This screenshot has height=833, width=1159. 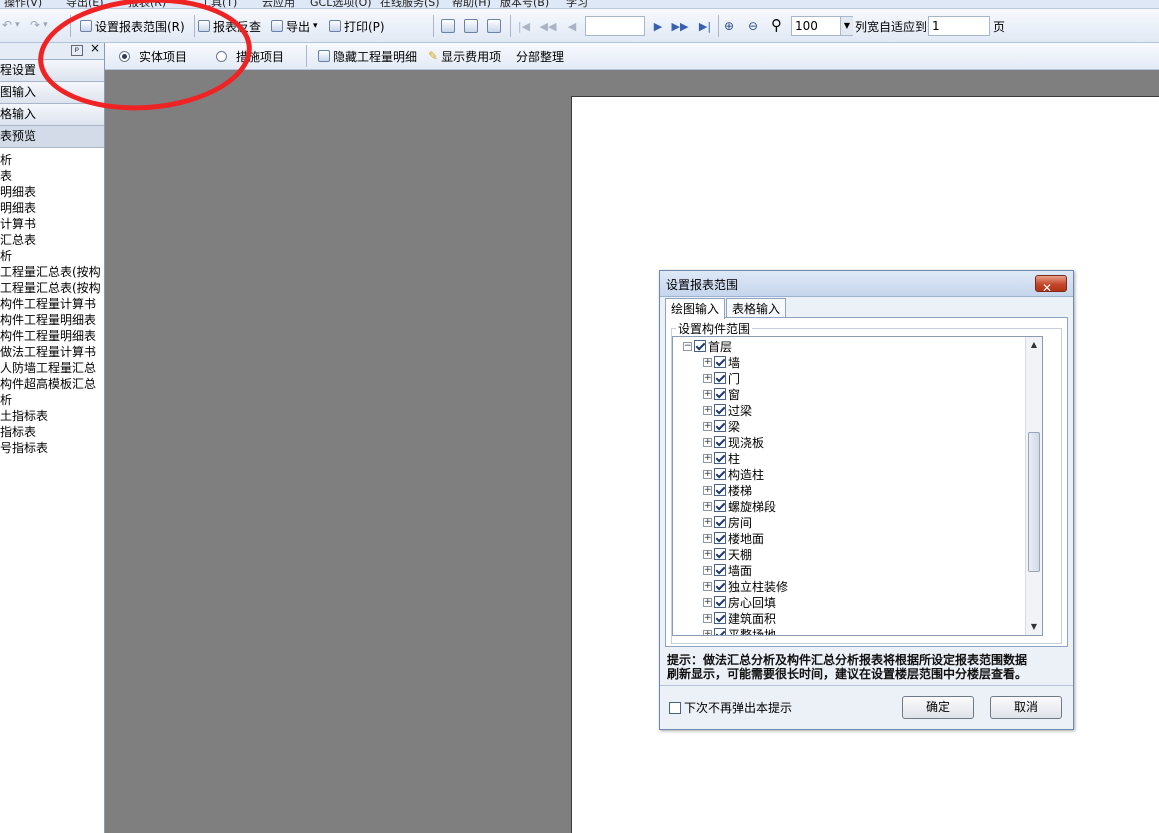 I want to click on print-button: 打印(P), so click(x=357, y=26).